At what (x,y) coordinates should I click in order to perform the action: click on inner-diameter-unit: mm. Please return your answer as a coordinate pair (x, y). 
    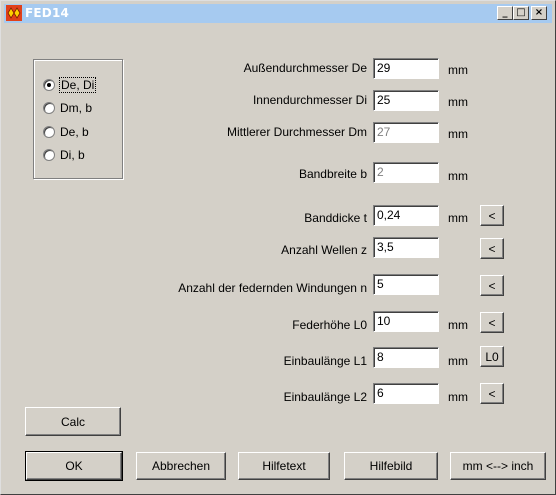
    Looking at the image, I should click on (458, 102).